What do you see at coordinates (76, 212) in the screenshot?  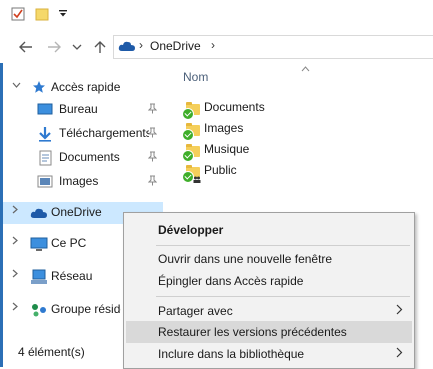 I see `nav-label: OneDrive` at bounding box center [76, 212].